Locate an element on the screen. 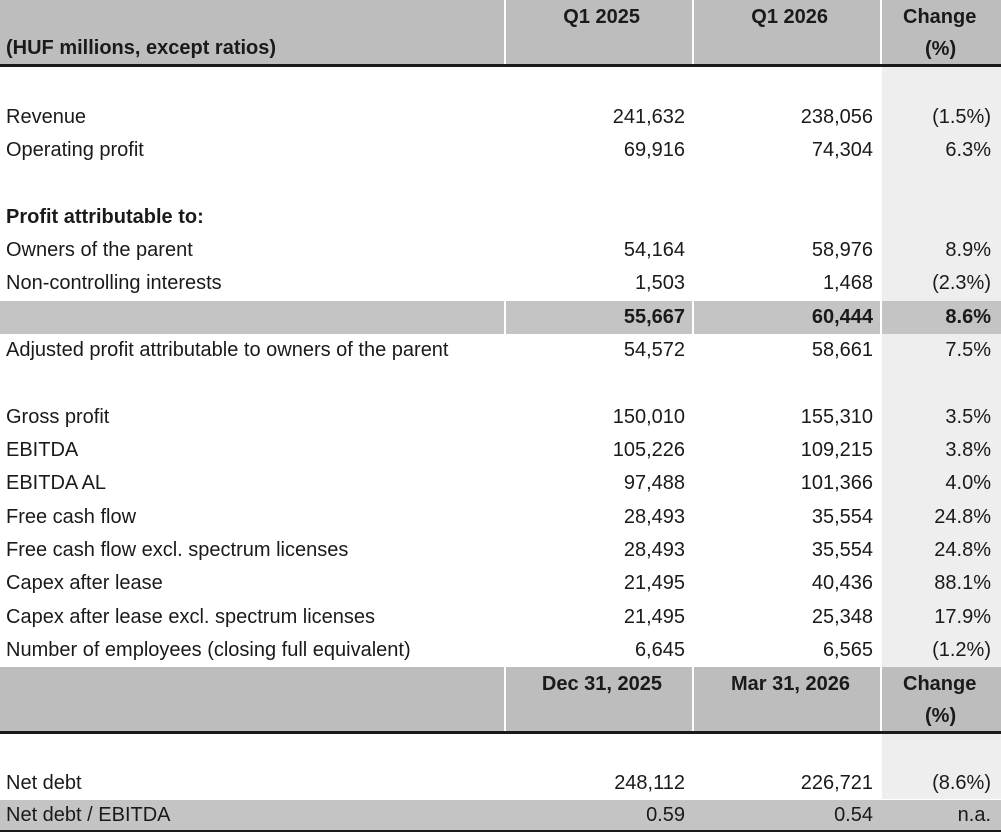 This screenshot has height=834, width=1001. value-col-1: 69,916 is located at coordinates (654, 150).